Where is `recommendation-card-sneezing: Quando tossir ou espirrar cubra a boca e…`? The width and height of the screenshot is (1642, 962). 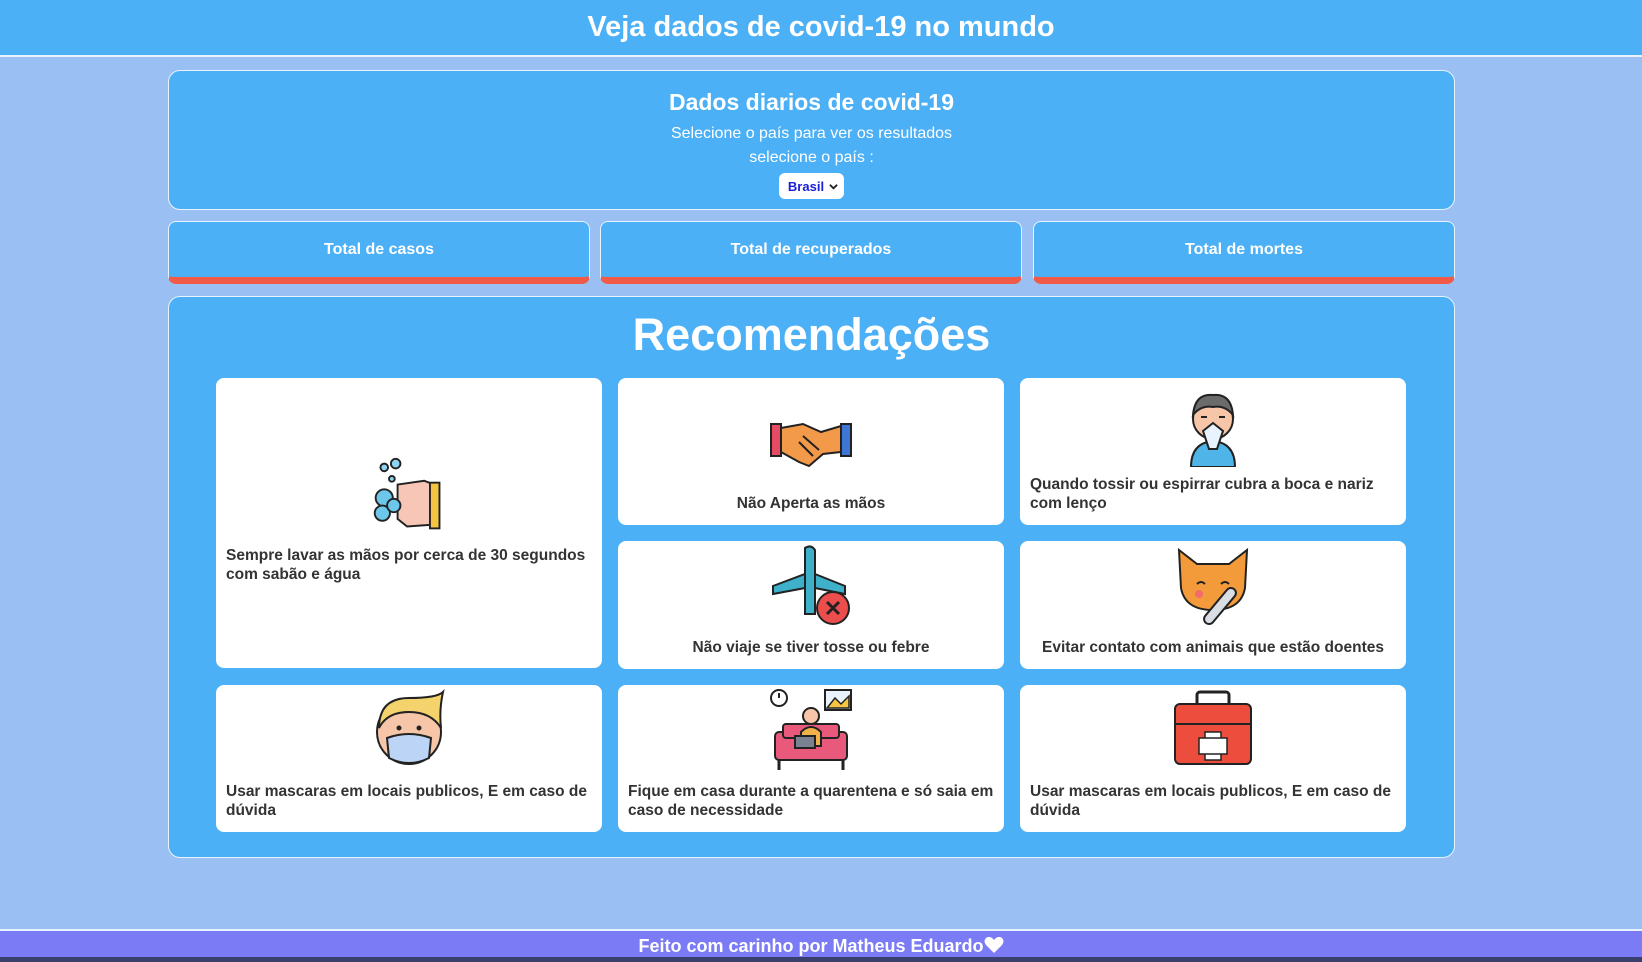 recommendation-card-sneezing: Quando tossir ou espirrar cubra a boca e… is located at coordinates (1213, 451).